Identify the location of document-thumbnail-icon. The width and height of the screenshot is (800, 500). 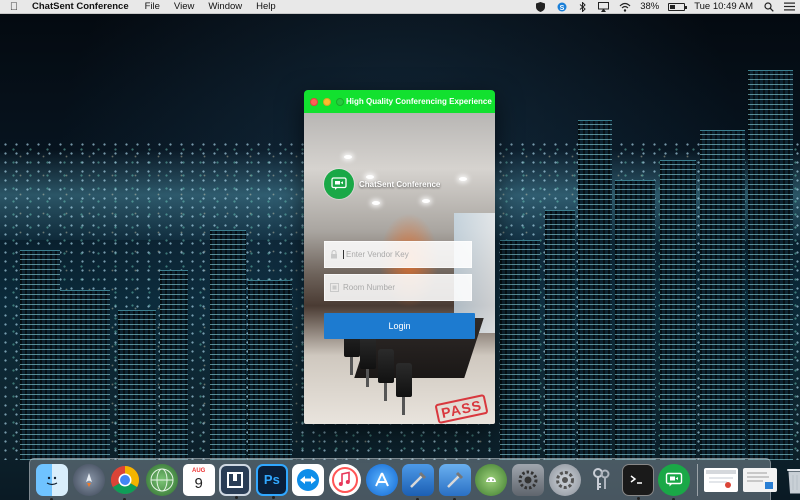
(759, 479).